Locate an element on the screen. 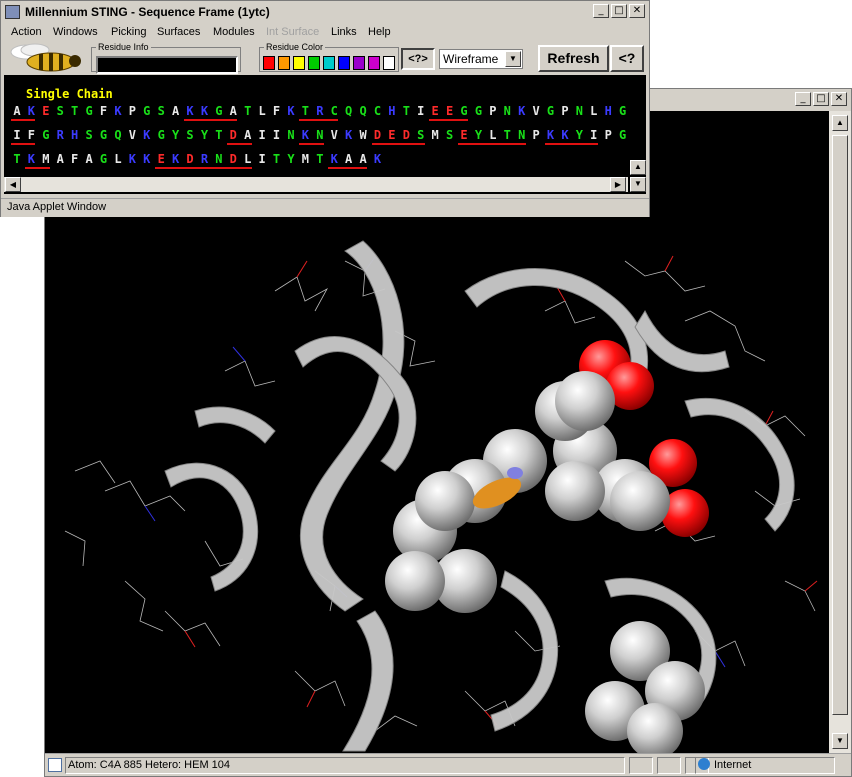 The height and width of the screenshot is (777, 852). chevron-down-icon: ▼ is located at coordinates (513, 59).